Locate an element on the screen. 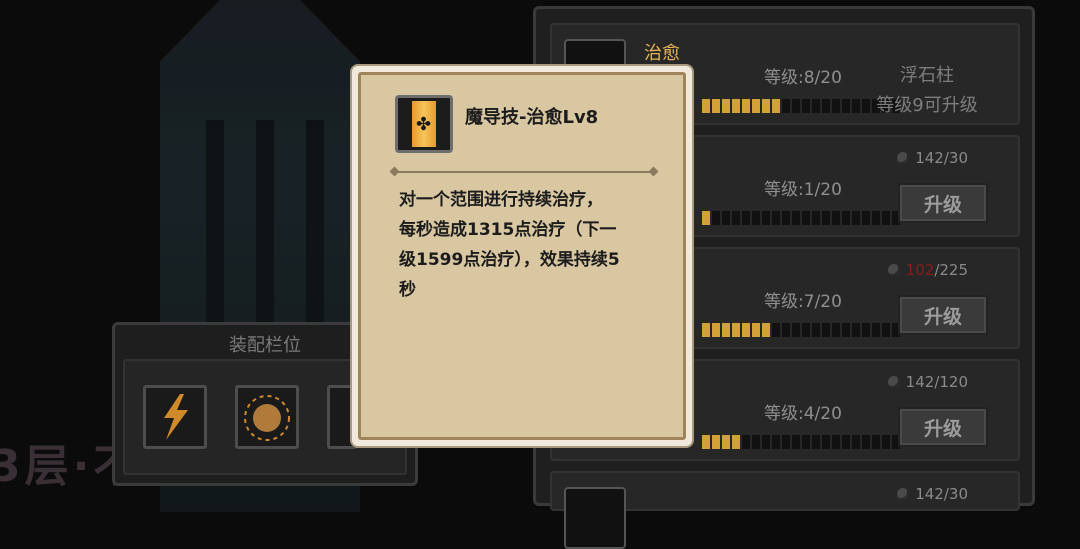  heal-leaf-icon: ✤ is located at coordinates (424, 124).